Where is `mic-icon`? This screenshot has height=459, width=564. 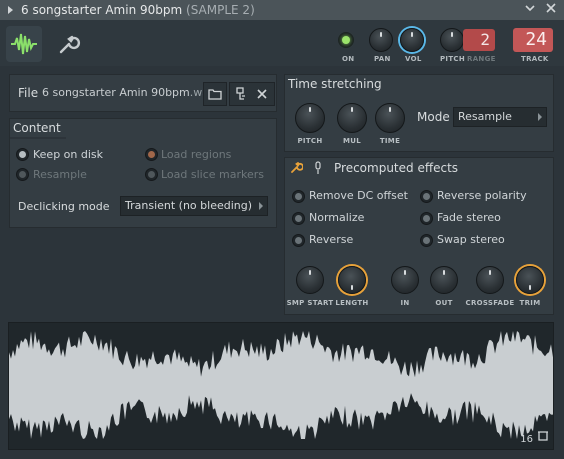 mic-icon is located at coordinates (318, 169).